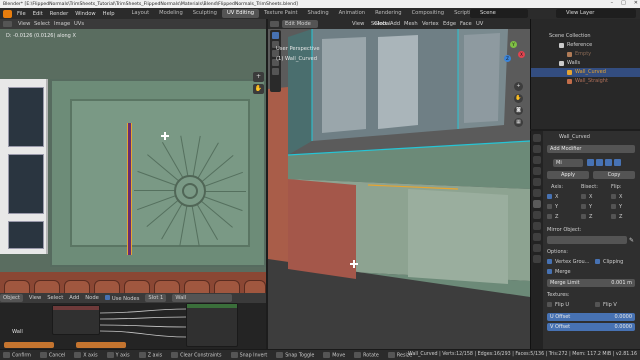  Describe the element at coordinates (599, 162) in the screenshot. I see `viewport-toggle-icon` at that location.